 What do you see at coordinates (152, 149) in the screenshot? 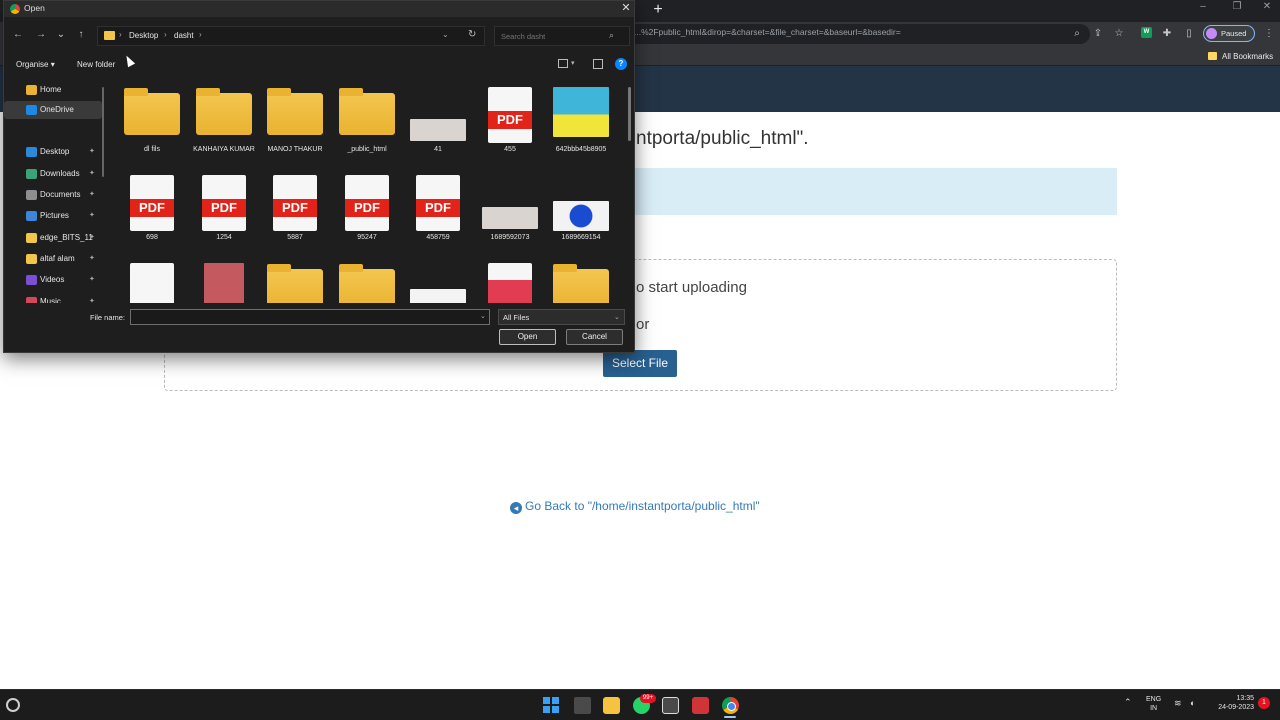
I see `file-name: dl fils` at bounding box center [152, 149].